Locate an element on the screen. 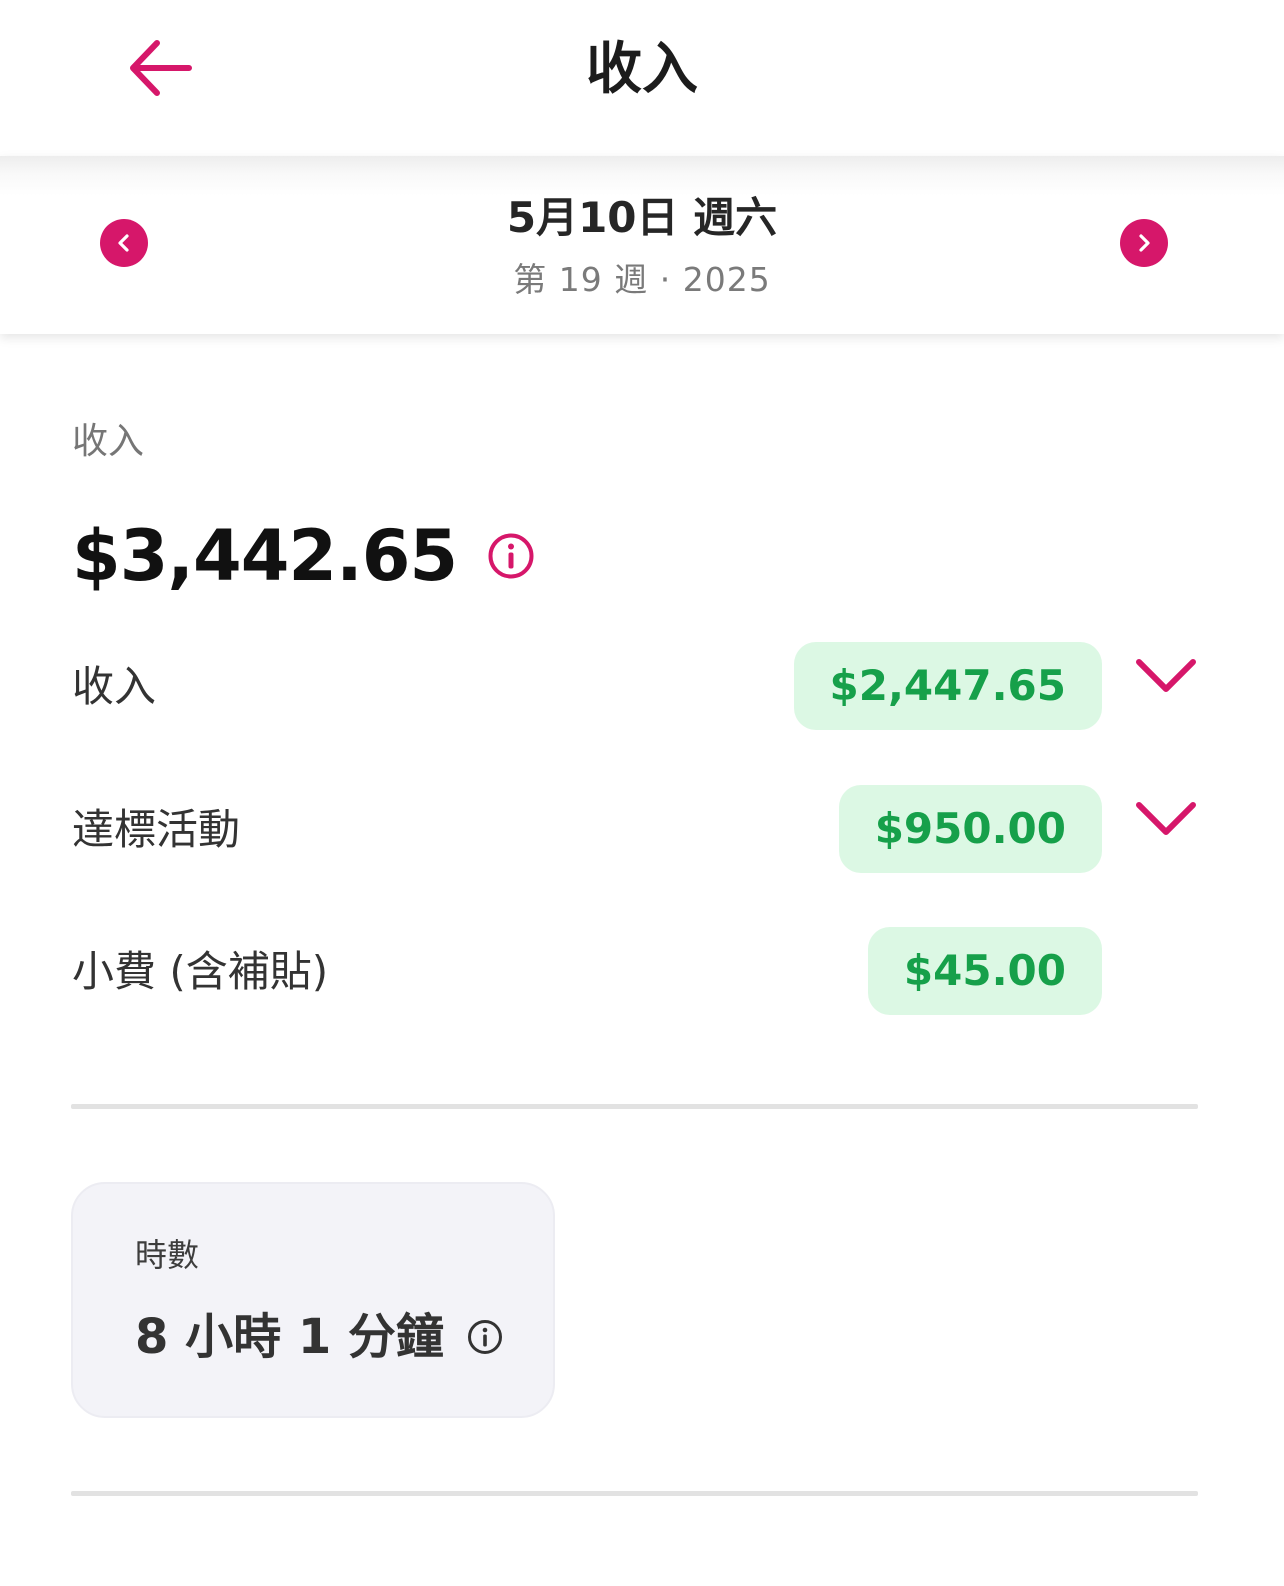  quest-row: 達標活動 $950.00 is located at coordinates (637, 830).